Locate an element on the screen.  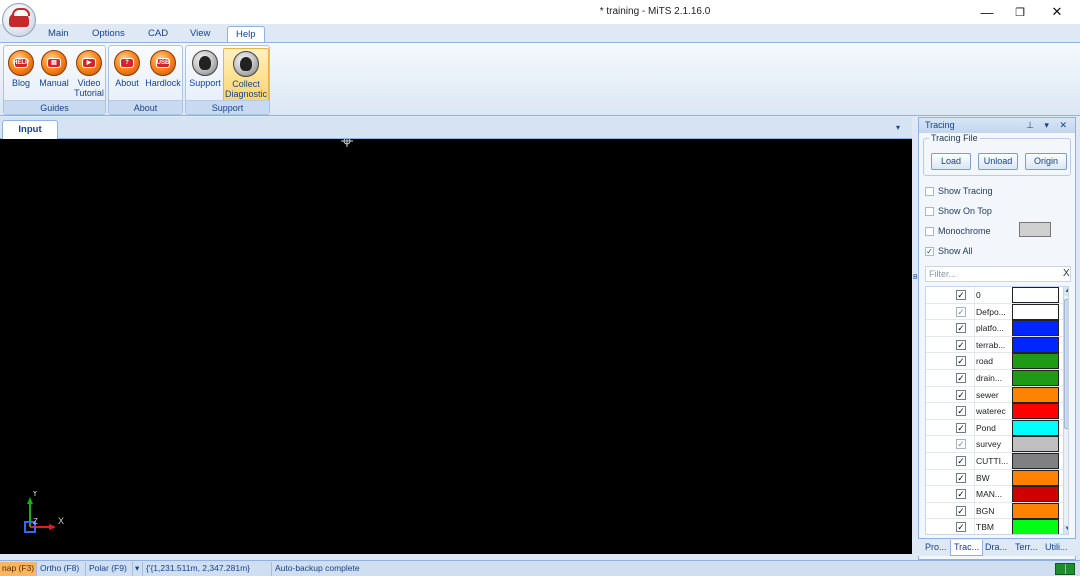
polar-dropdown-icon: ▾ is located at coordinates (138, 569).